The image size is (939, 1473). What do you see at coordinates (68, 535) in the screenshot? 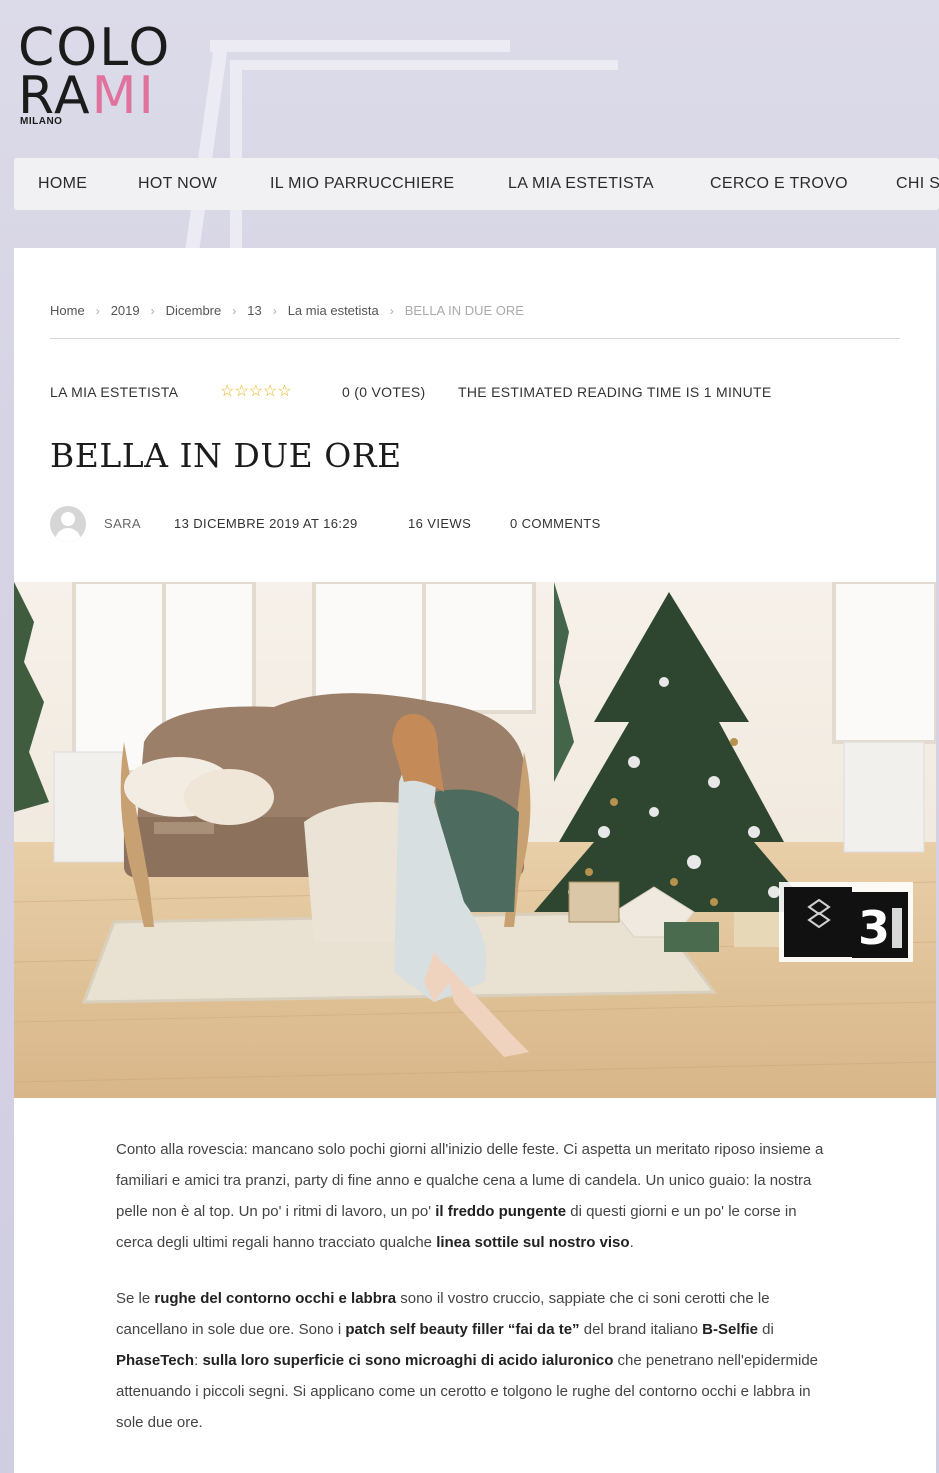
I see `avatar-body` at bounding box center [68, 535].